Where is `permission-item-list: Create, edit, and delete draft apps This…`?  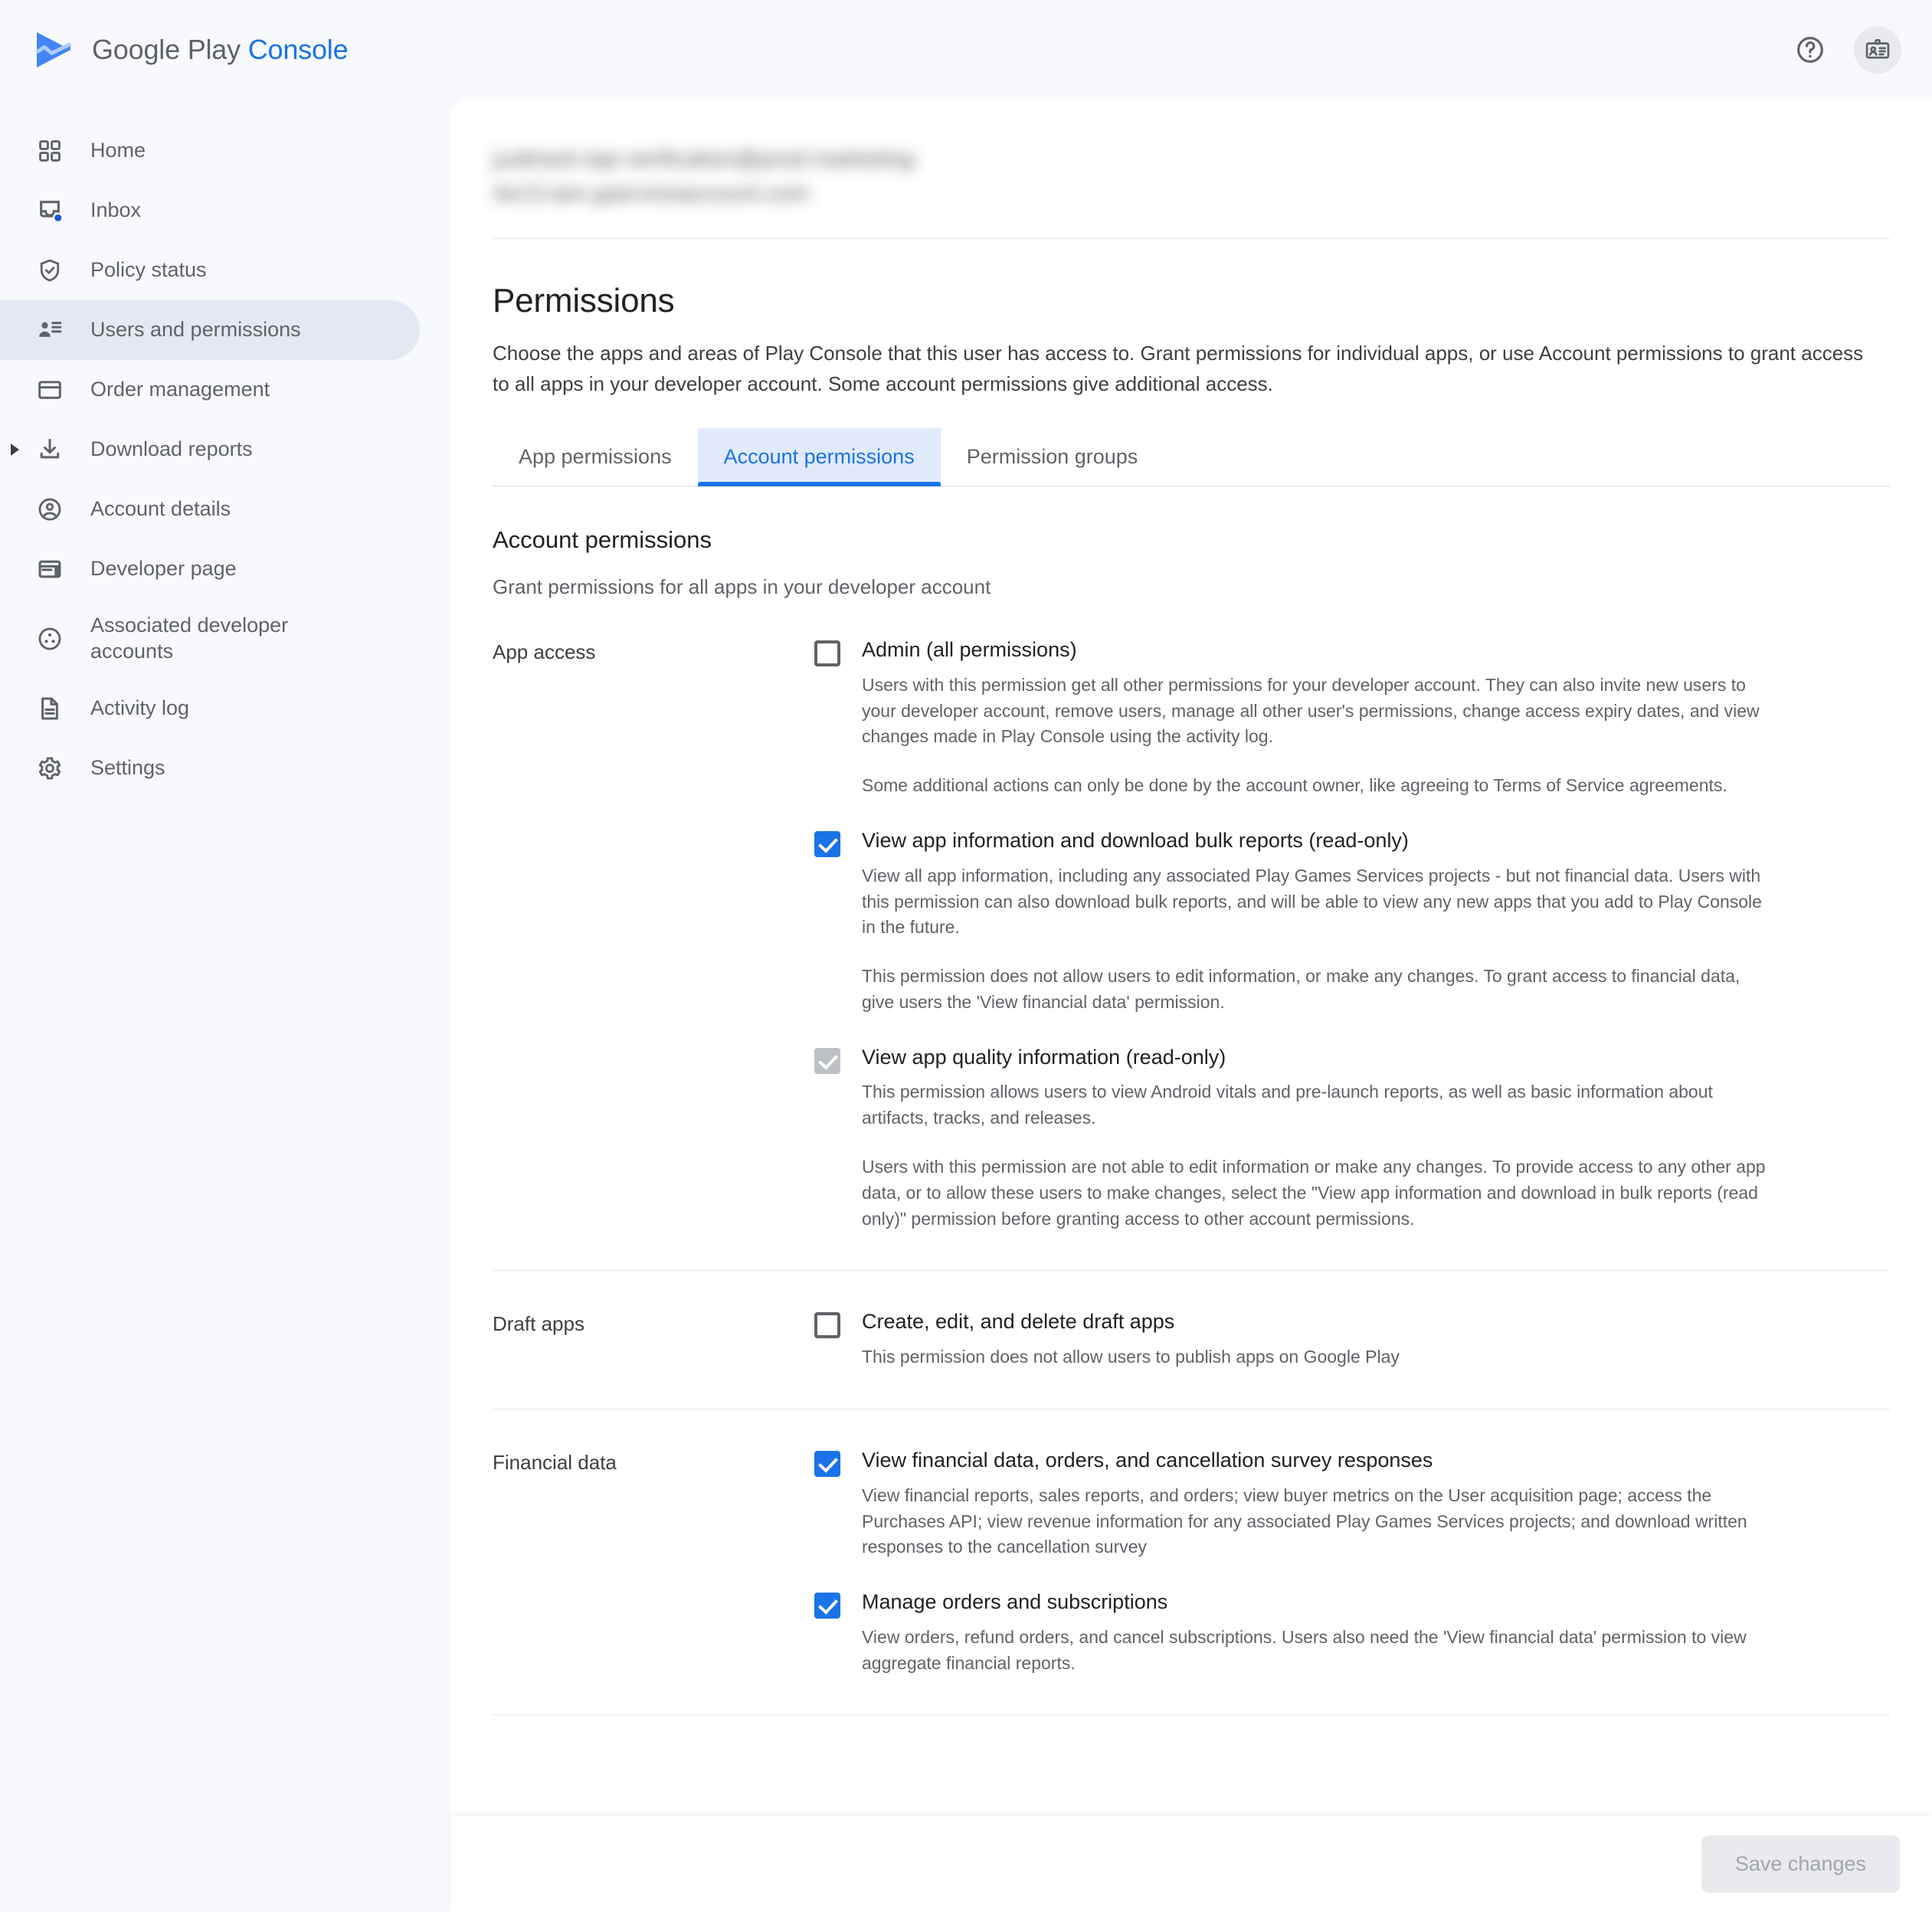 permission-item-list: Create, edit, and delete draft apps This… is located at coordinates (1352, 1340).